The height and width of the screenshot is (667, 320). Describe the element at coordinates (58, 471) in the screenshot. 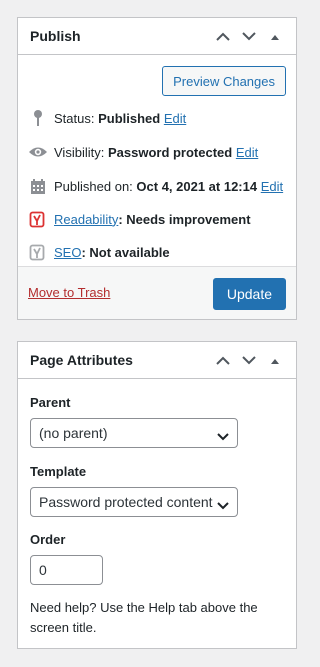

I see `template-label: Template` at that location.